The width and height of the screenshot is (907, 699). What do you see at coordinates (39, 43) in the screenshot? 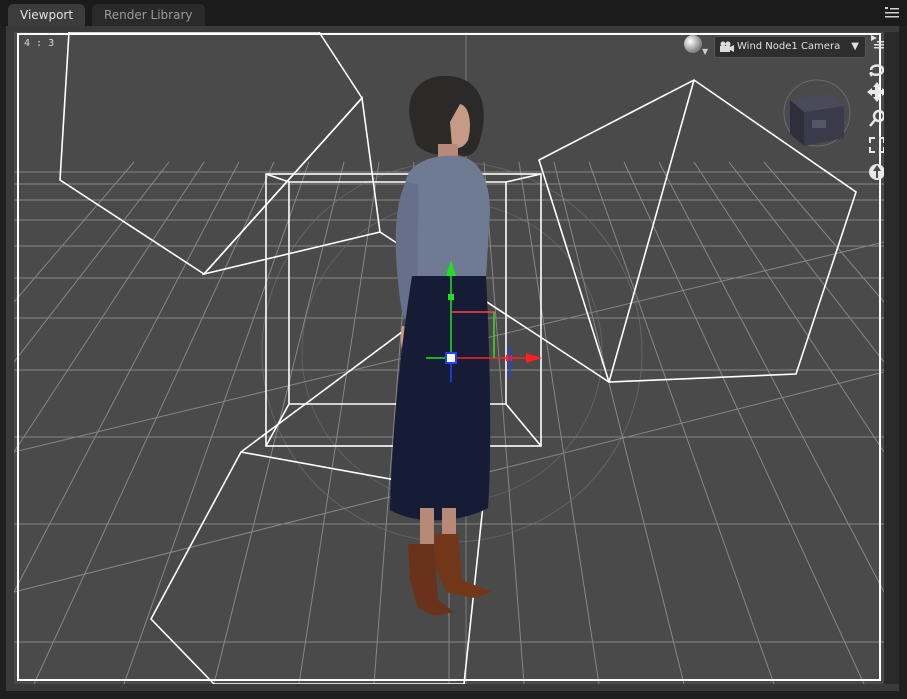
I see `aspect-ratio-label: 4 : 3` at bounding box center [39, 43].